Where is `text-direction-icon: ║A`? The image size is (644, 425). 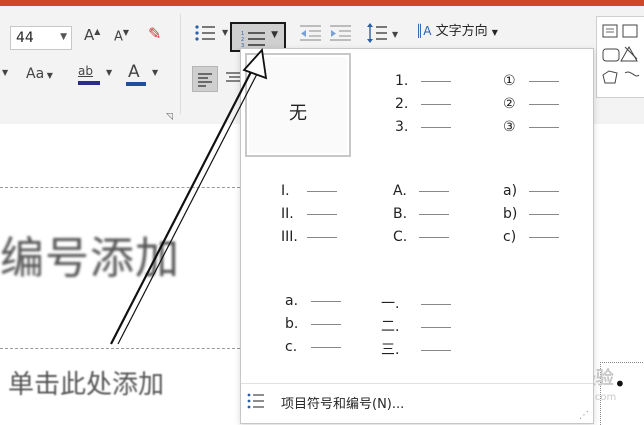 text-direction-icon: ║A is located at coordinates (424, 31).